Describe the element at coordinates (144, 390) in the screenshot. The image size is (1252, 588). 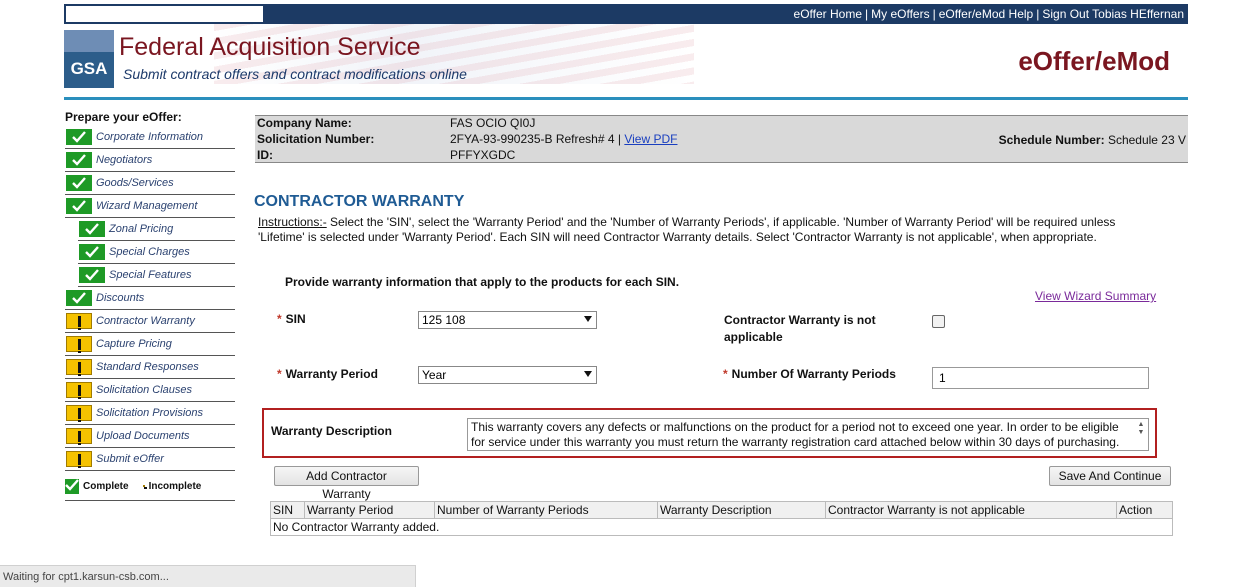
I see `sidebar-item-label: Solicitation Clauses` at that location.